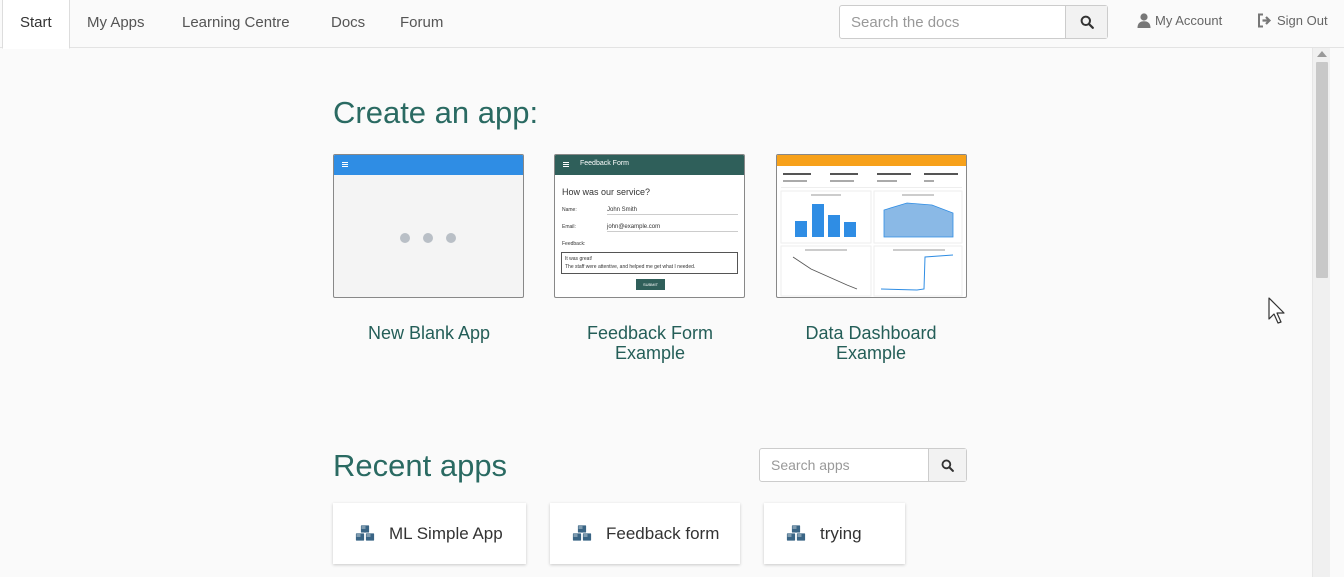 The width and height of the screenshot is (1344, 577). What do you see at coordinates (1321, 312) in the screenshot?
I see `page-scrollbar` at bounding box center [1321, 312].